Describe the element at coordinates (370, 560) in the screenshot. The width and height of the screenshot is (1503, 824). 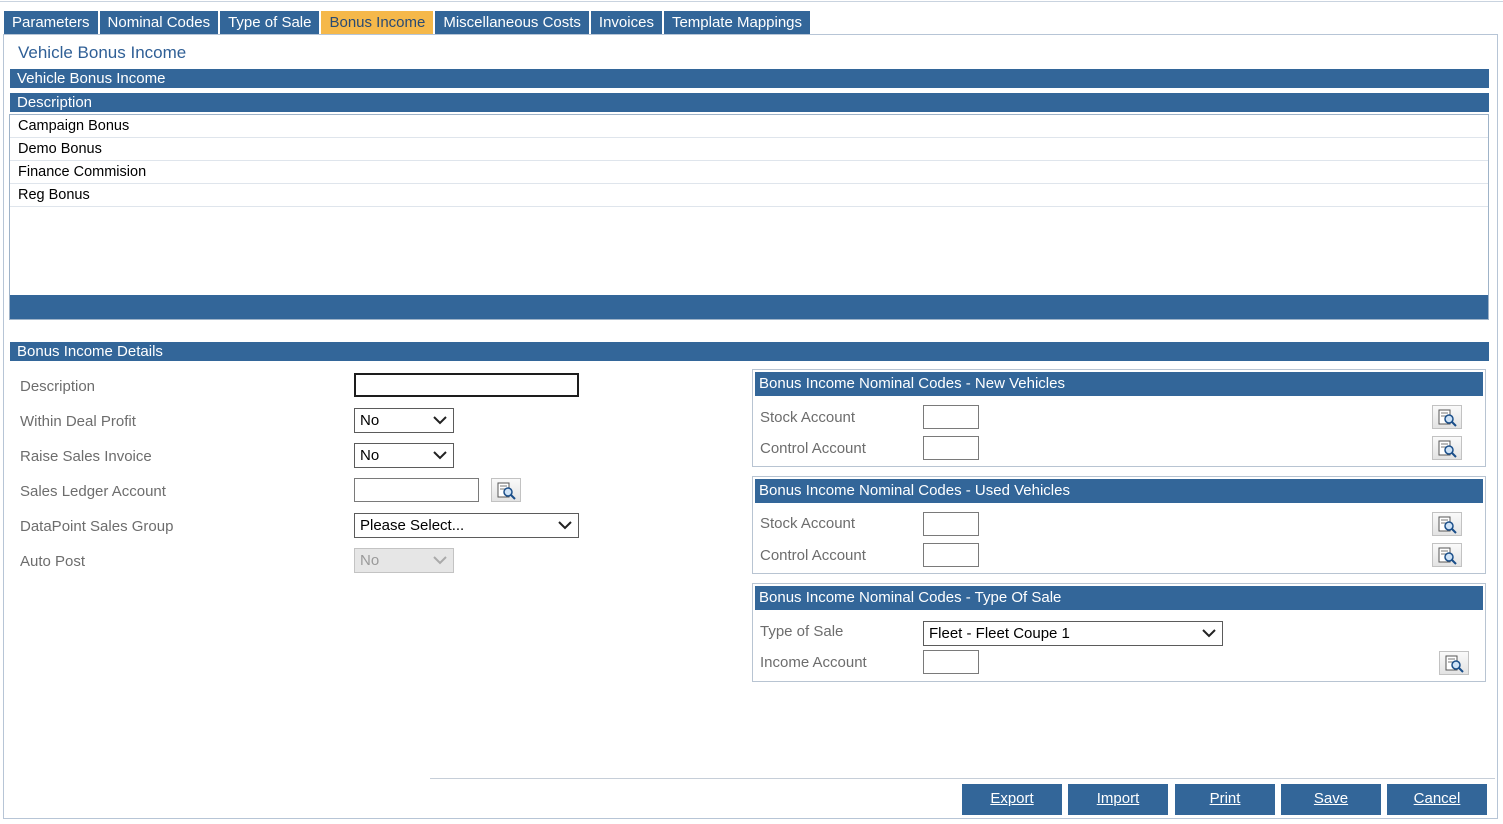
I see `auto-post-value: No` at that location.